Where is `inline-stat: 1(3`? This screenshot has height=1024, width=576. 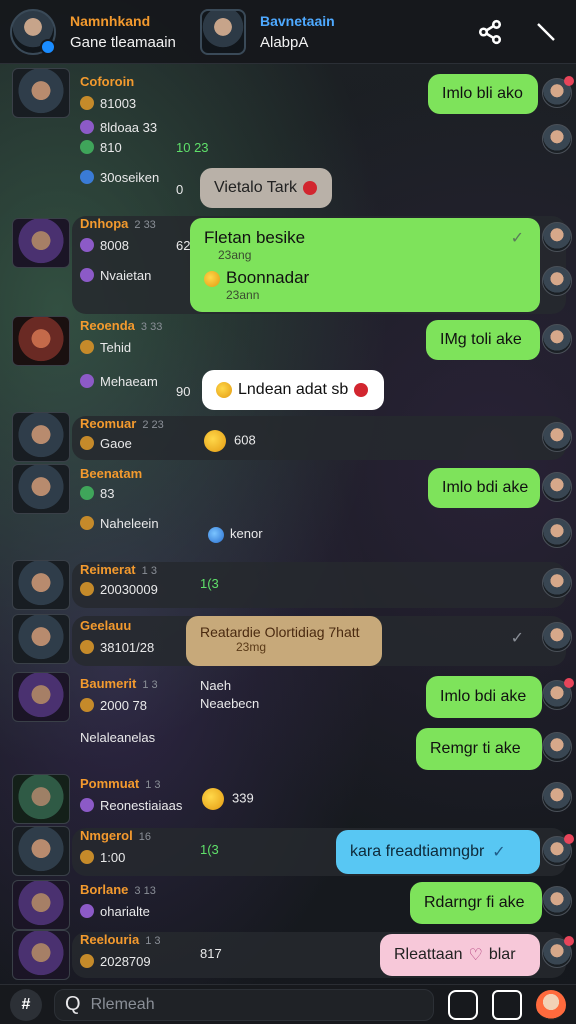
inline-stat: 1(3 is located at coordinates (209, 583).